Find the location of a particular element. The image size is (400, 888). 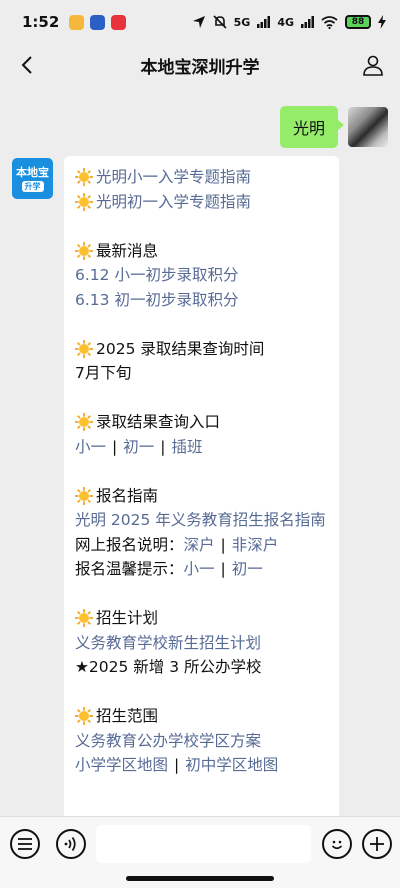

bot-avatar-sub-label: 升学 is located at coordinates (32, 186).